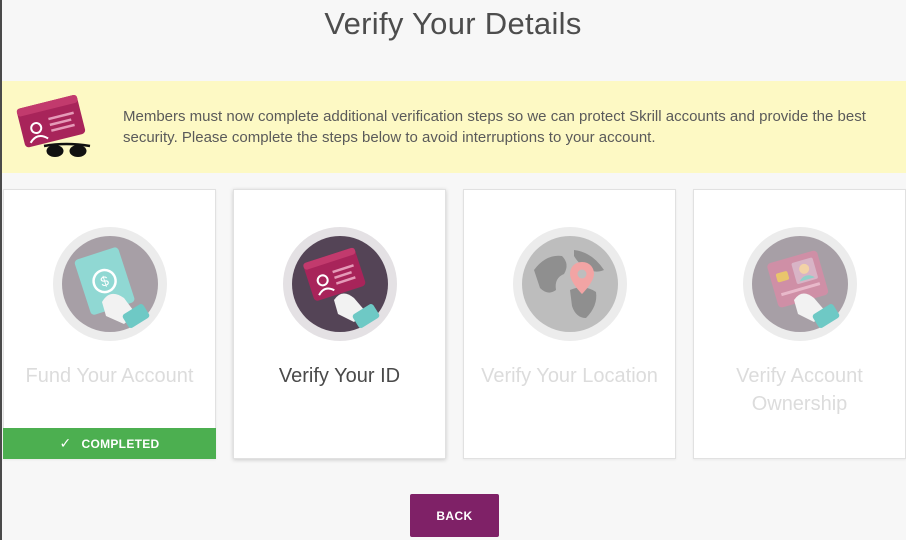 The width and height of the screenshot is (906, 540). I want to click on photo-card-hand-icon, so click(799, 284).